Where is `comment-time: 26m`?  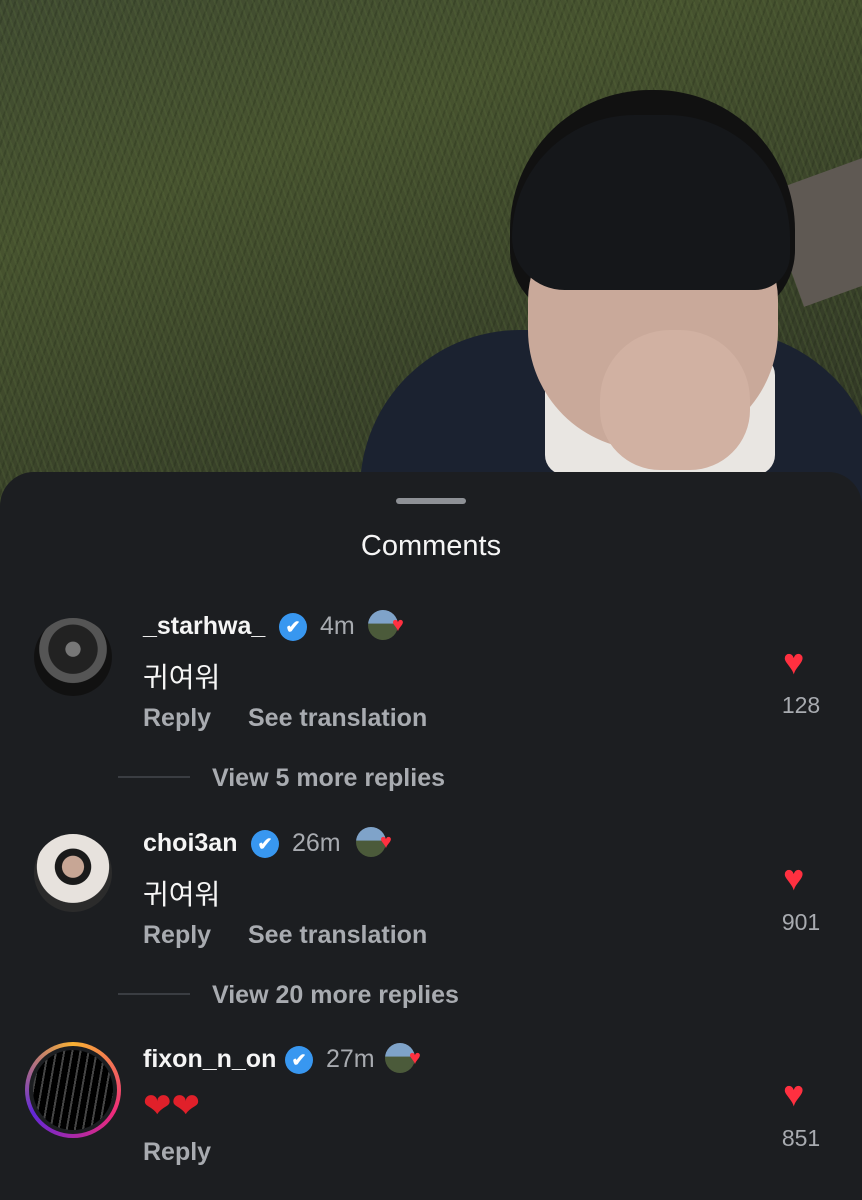 comment-time: 26m is located at coordinates (316, 843).